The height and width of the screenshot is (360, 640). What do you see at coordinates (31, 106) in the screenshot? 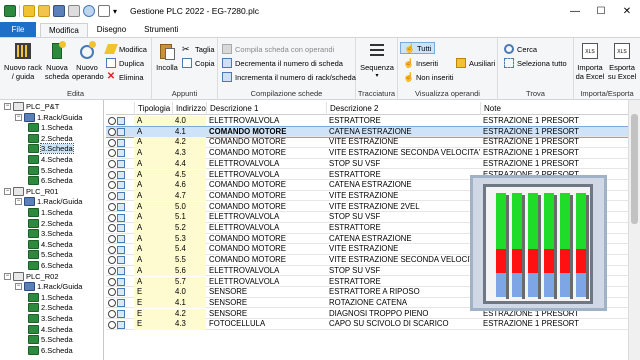
I see `tree-plc-node: − PLC_P&T` at bounding box center [31, 106].